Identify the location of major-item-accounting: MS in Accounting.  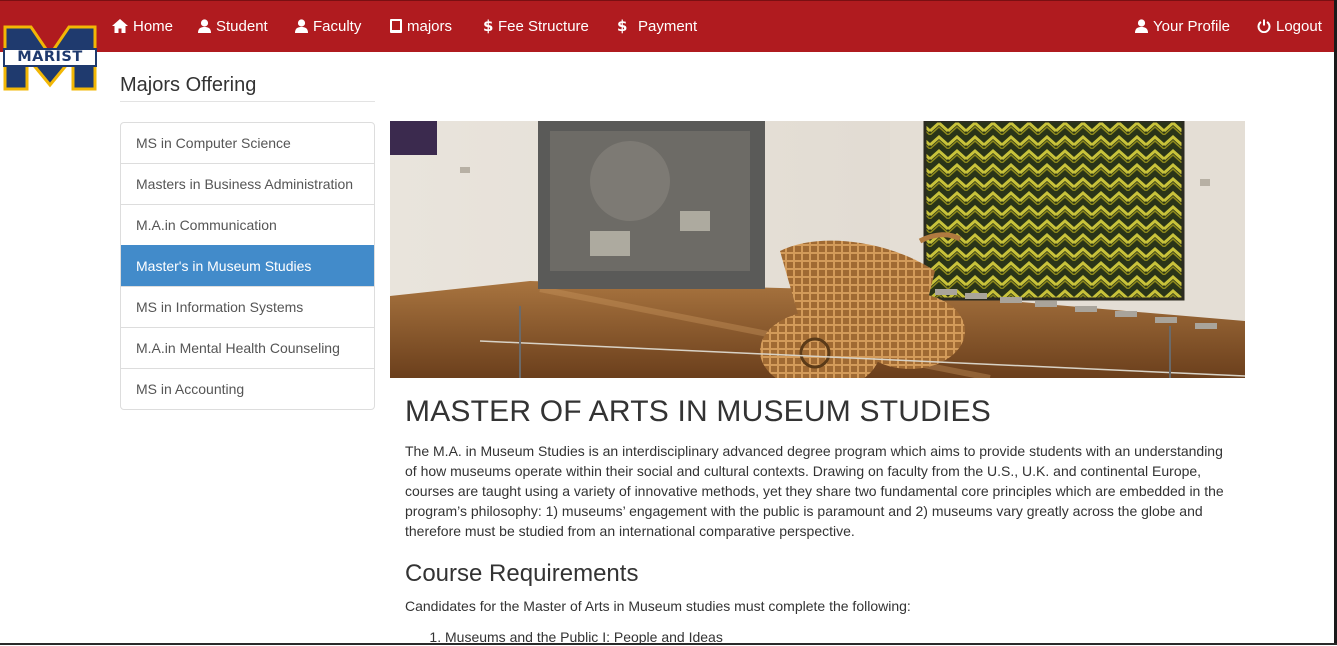
(247, 388).